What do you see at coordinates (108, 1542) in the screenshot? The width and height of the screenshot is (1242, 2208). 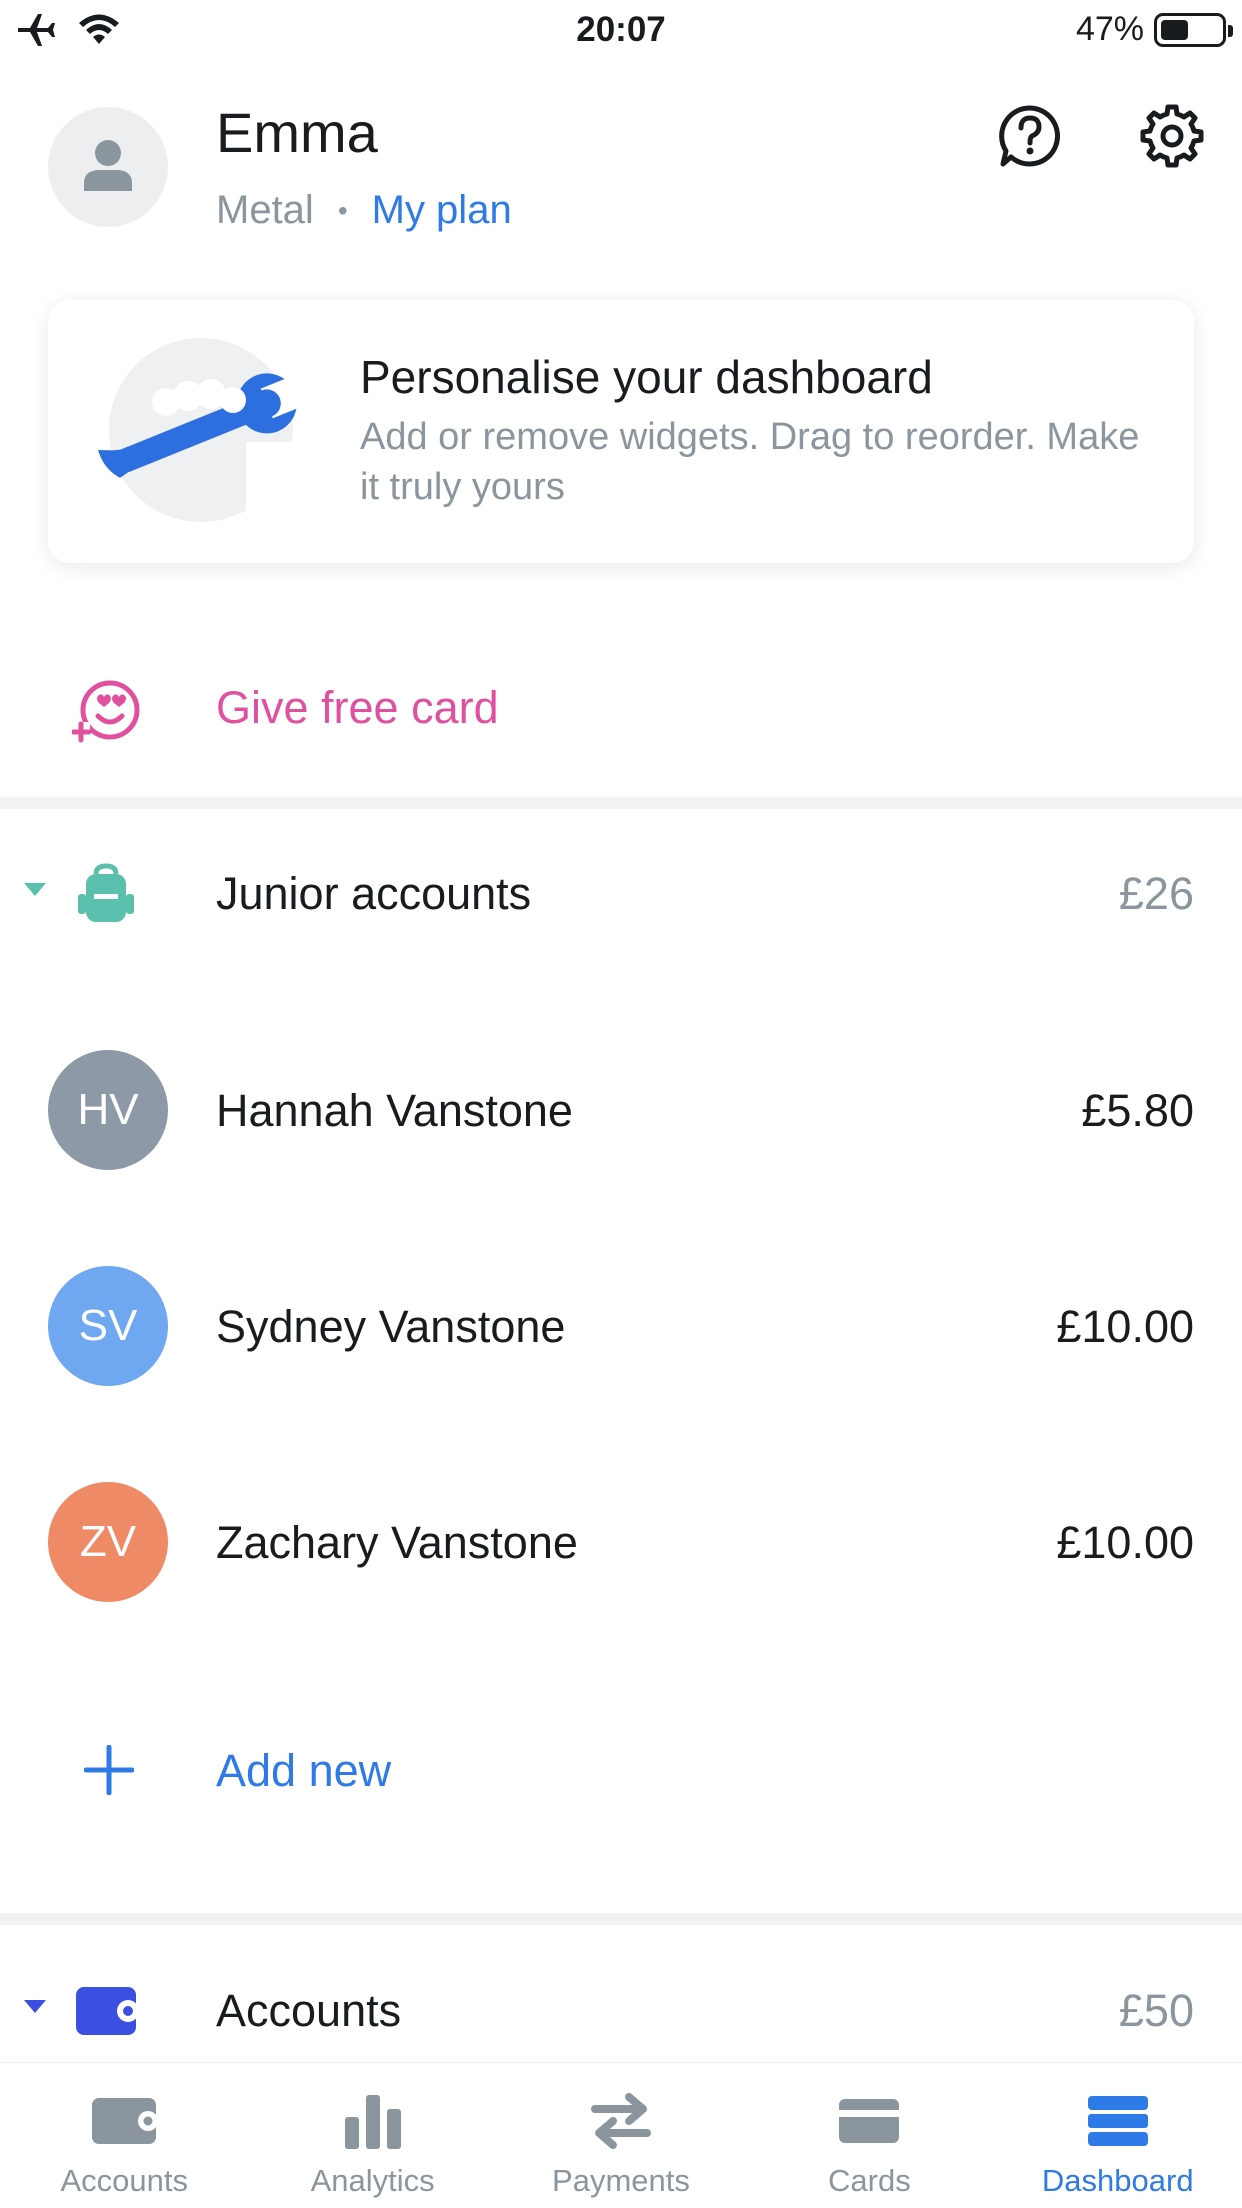 I see `member-avatar: ZV` at bounding box center [108, 1542].